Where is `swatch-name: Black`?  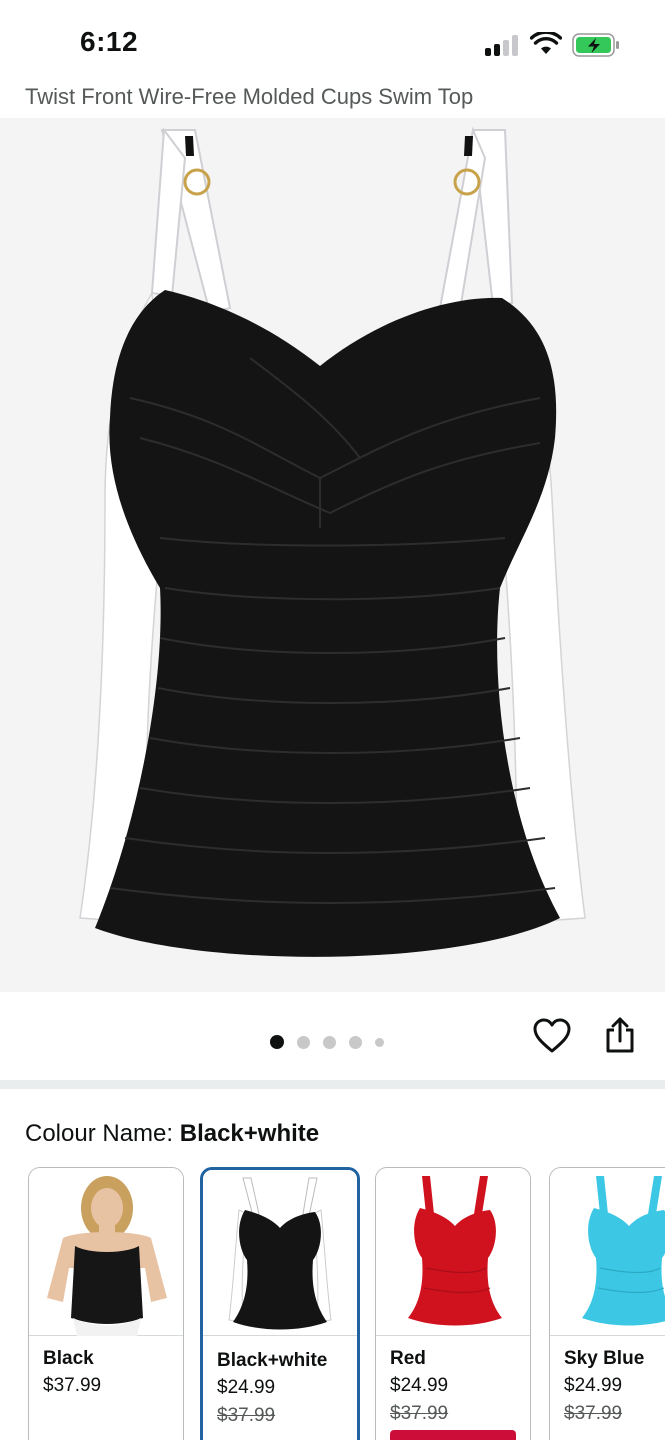
swatch-name: Black is located at coordinates (68, 1358).